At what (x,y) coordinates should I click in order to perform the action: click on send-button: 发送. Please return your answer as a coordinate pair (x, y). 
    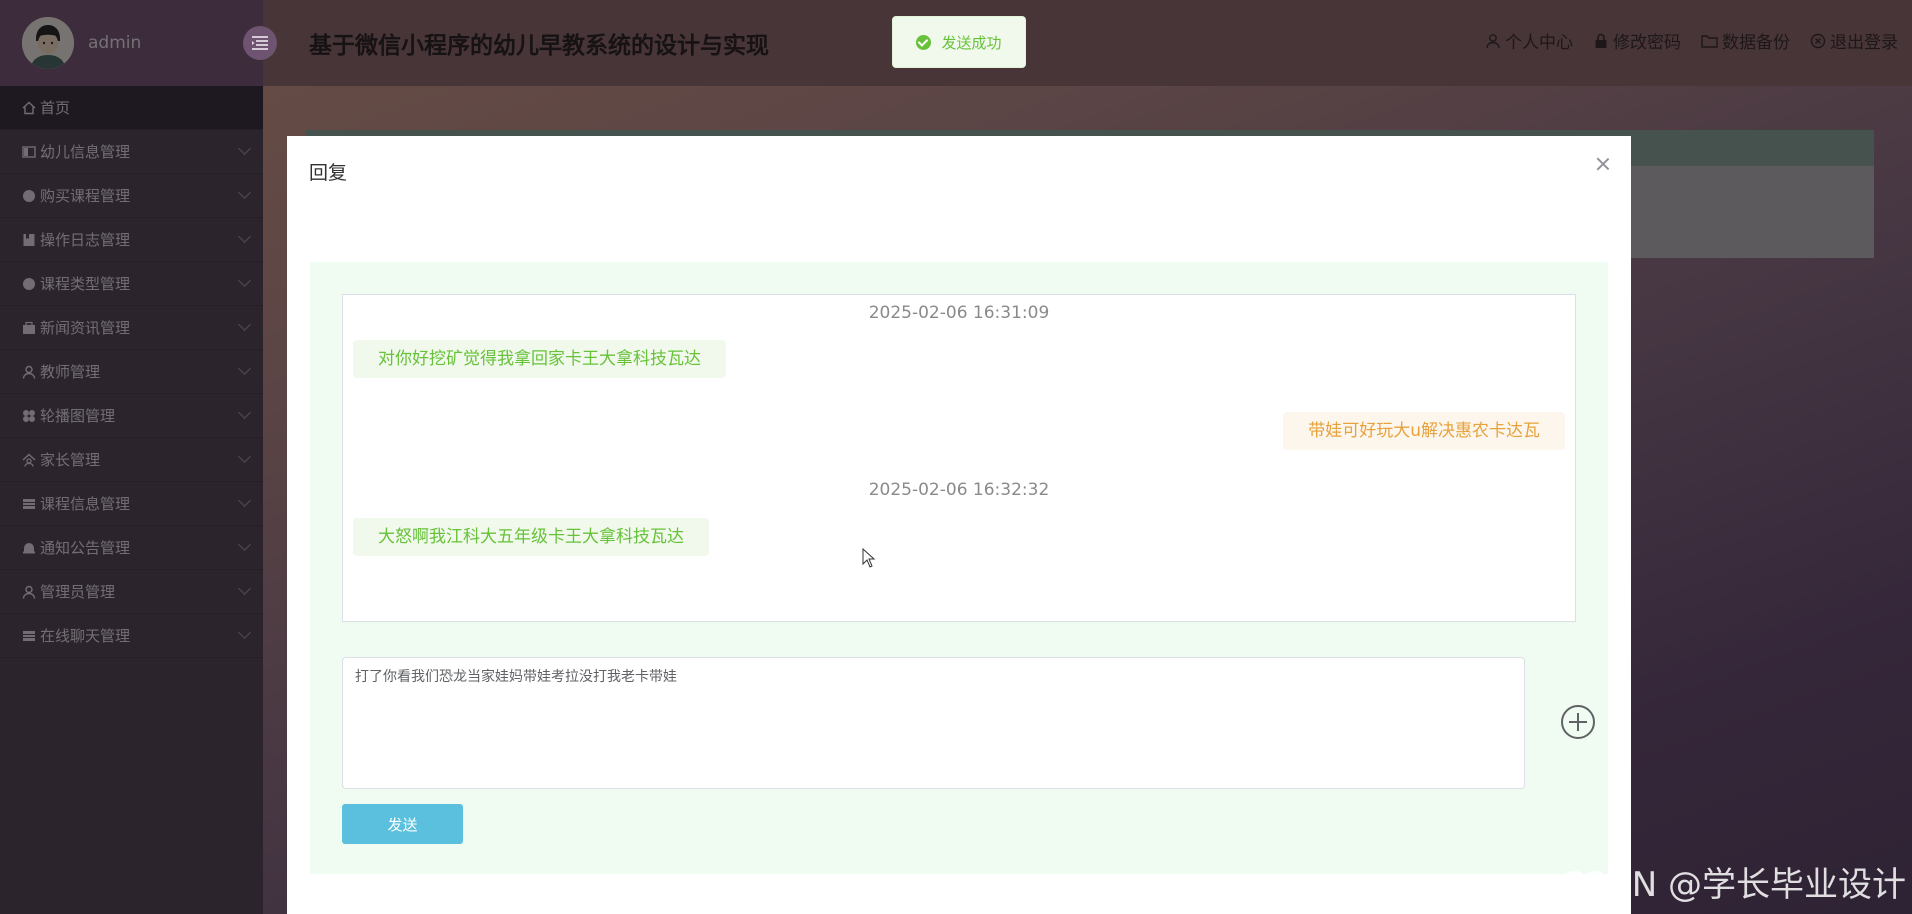
    Looking at the image, I should click on (402, 824).